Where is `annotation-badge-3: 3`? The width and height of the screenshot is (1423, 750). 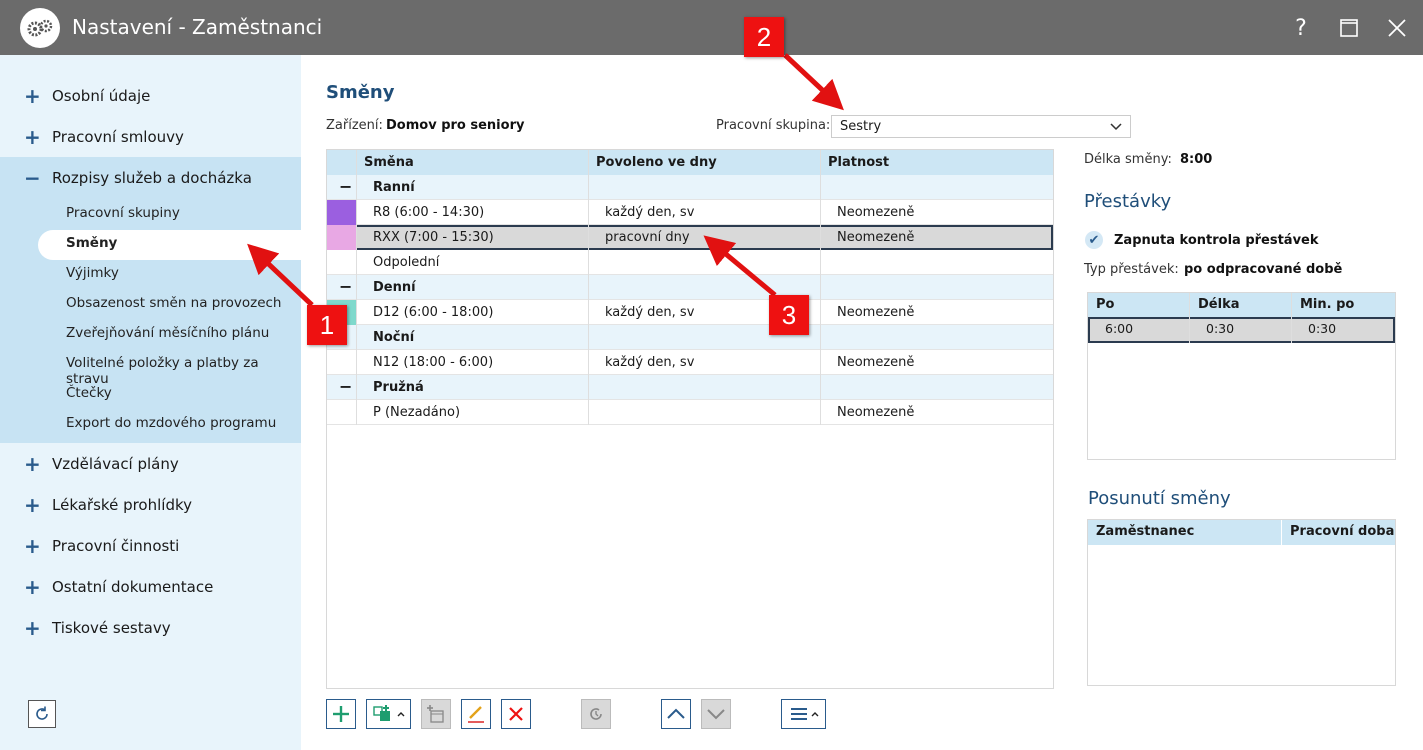
annotation-badge-3: 3 is located at coordinates (789, 315).